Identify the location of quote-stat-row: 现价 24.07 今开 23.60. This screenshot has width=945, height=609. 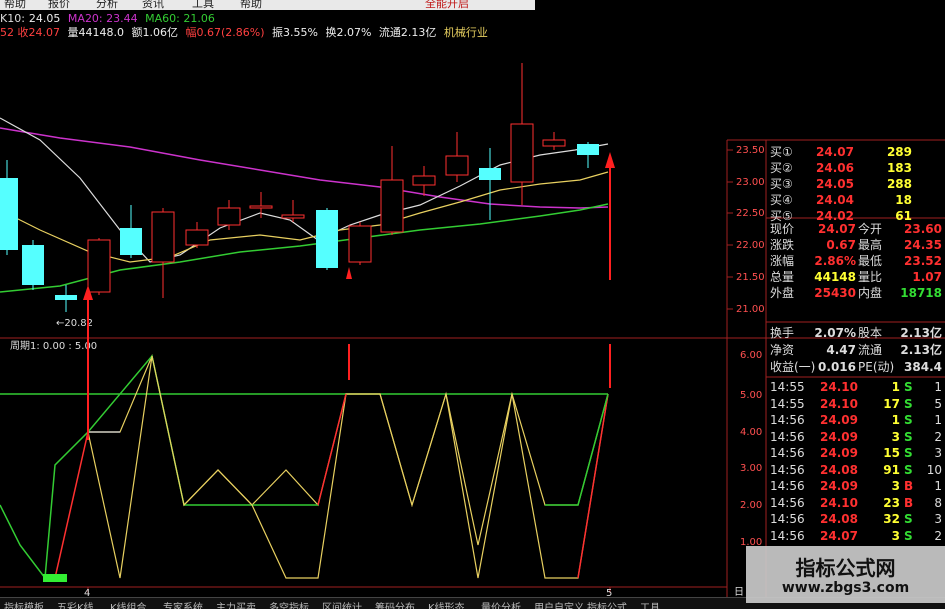
(856, 229).